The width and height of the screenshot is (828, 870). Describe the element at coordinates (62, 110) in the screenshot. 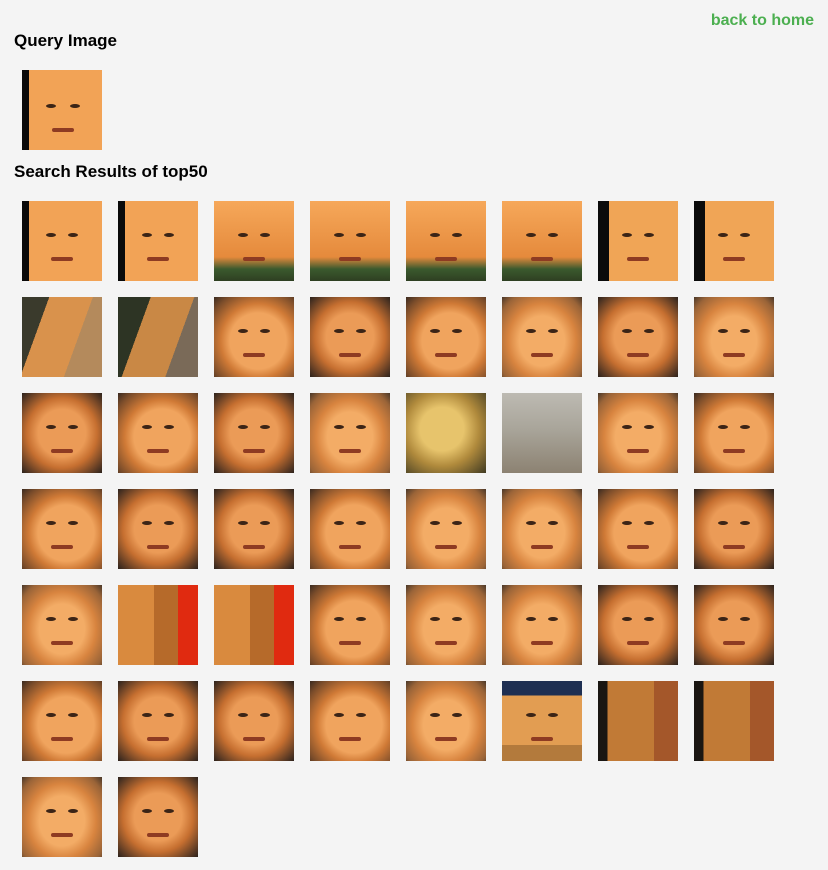

I see `query-image` at that location.